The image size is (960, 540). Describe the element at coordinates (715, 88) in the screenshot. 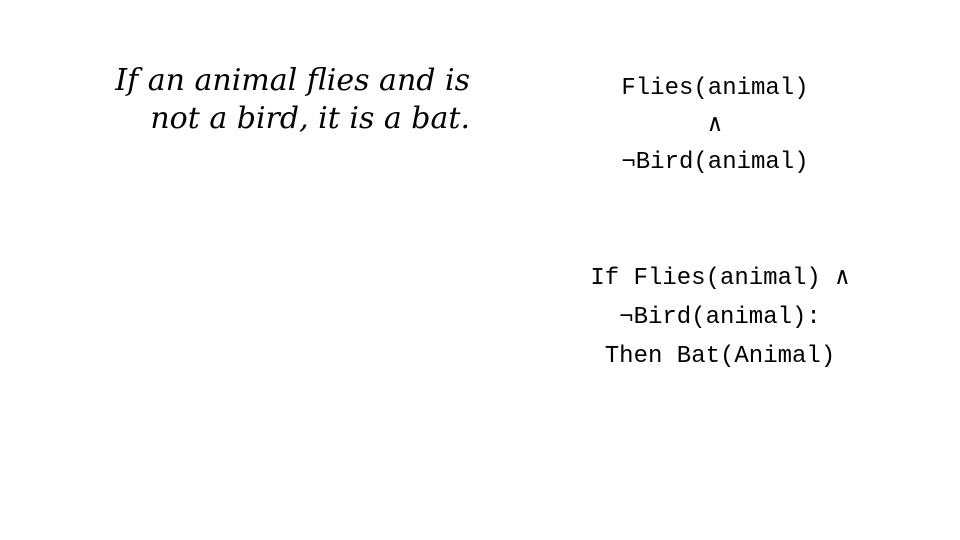

I see `formula-line-1: Flies(animal)` at that location.